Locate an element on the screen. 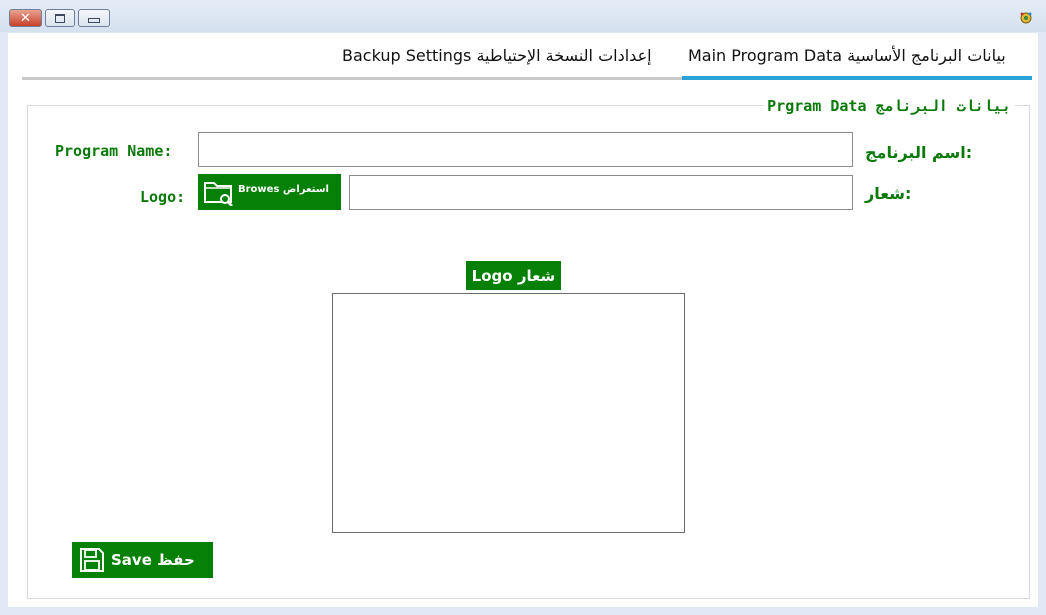  program-name-label-ar: اسم البرنامج: is located at coordinates (919, 152).